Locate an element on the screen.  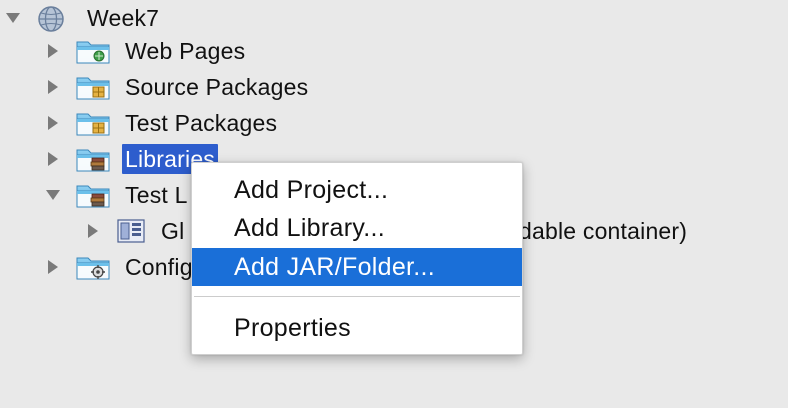
libraries-folder-icon is located at coordinates (93, 159).